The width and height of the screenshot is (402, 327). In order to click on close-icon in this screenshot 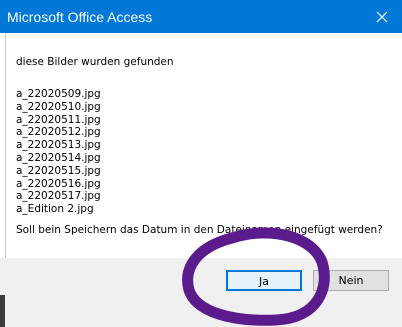, I will do `click(382, 16)`.